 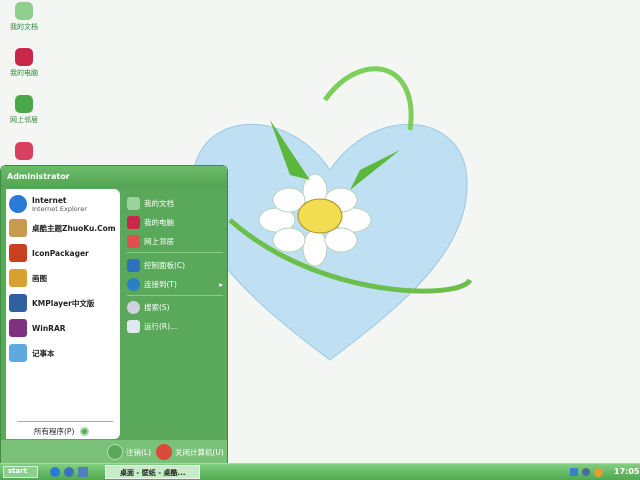 I want to click on zhuoku-icon, so click(x=18, y=228).